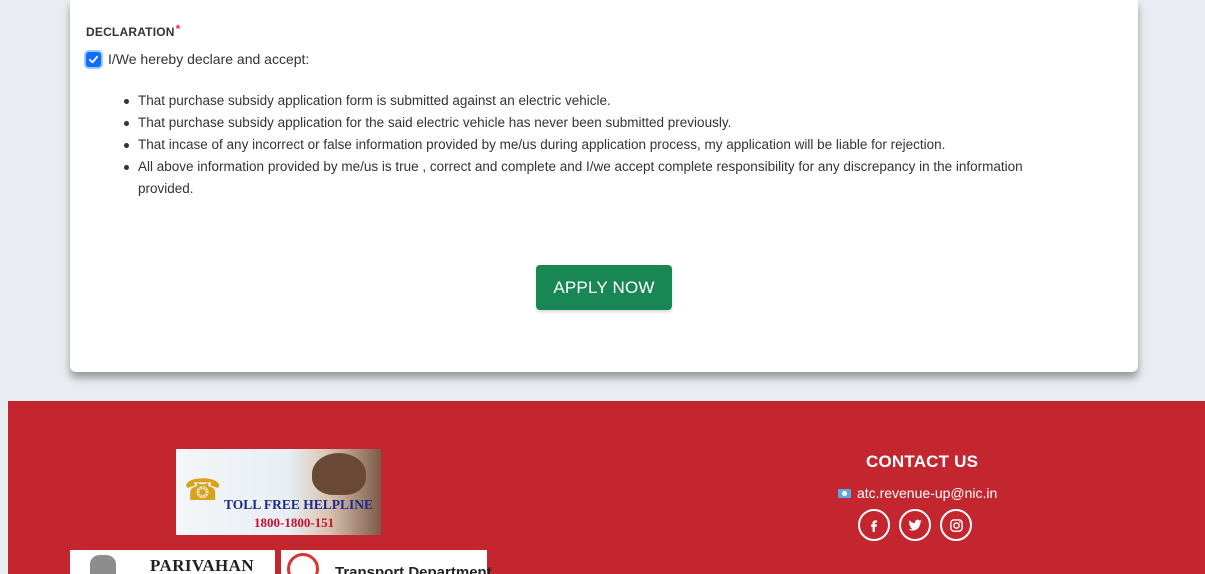 The image size is (1205, 574). I want to click on contact-us-heading: CONTACT US, so click(922, 461).